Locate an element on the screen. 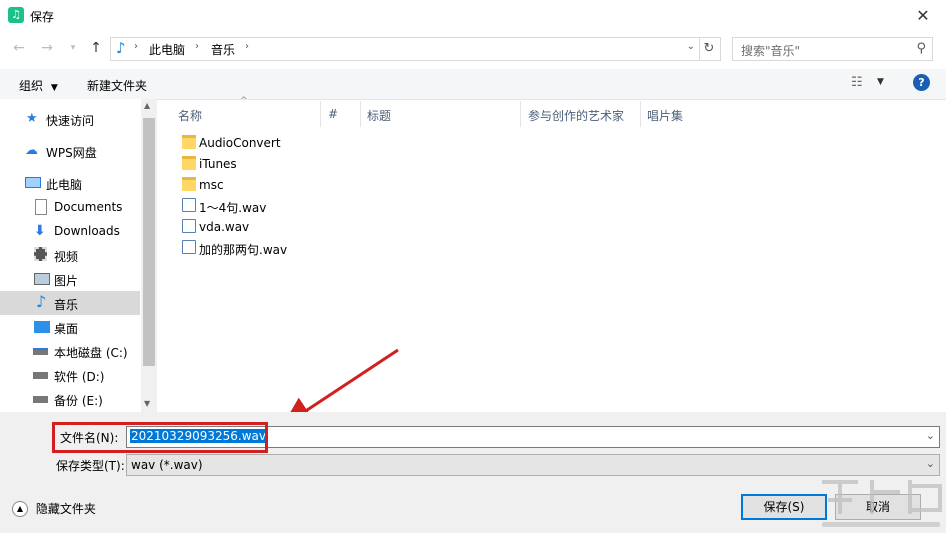 The width and height of the screenshot is (946, 533). annotation-arrow-line is located at coordinates (340, 387).